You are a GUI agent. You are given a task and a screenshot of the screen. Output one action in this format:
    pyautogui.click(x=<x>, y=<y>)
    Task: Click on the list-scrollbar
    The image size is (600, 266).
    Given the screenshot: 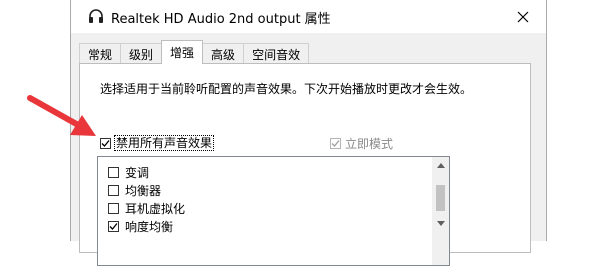 What is the action you would take?
    pyautogui.click(x=440, y=211)
    